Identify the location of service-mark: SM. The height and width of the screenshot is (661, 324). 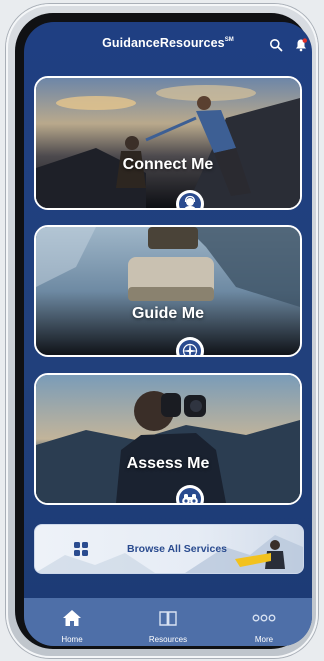
(229, 40).